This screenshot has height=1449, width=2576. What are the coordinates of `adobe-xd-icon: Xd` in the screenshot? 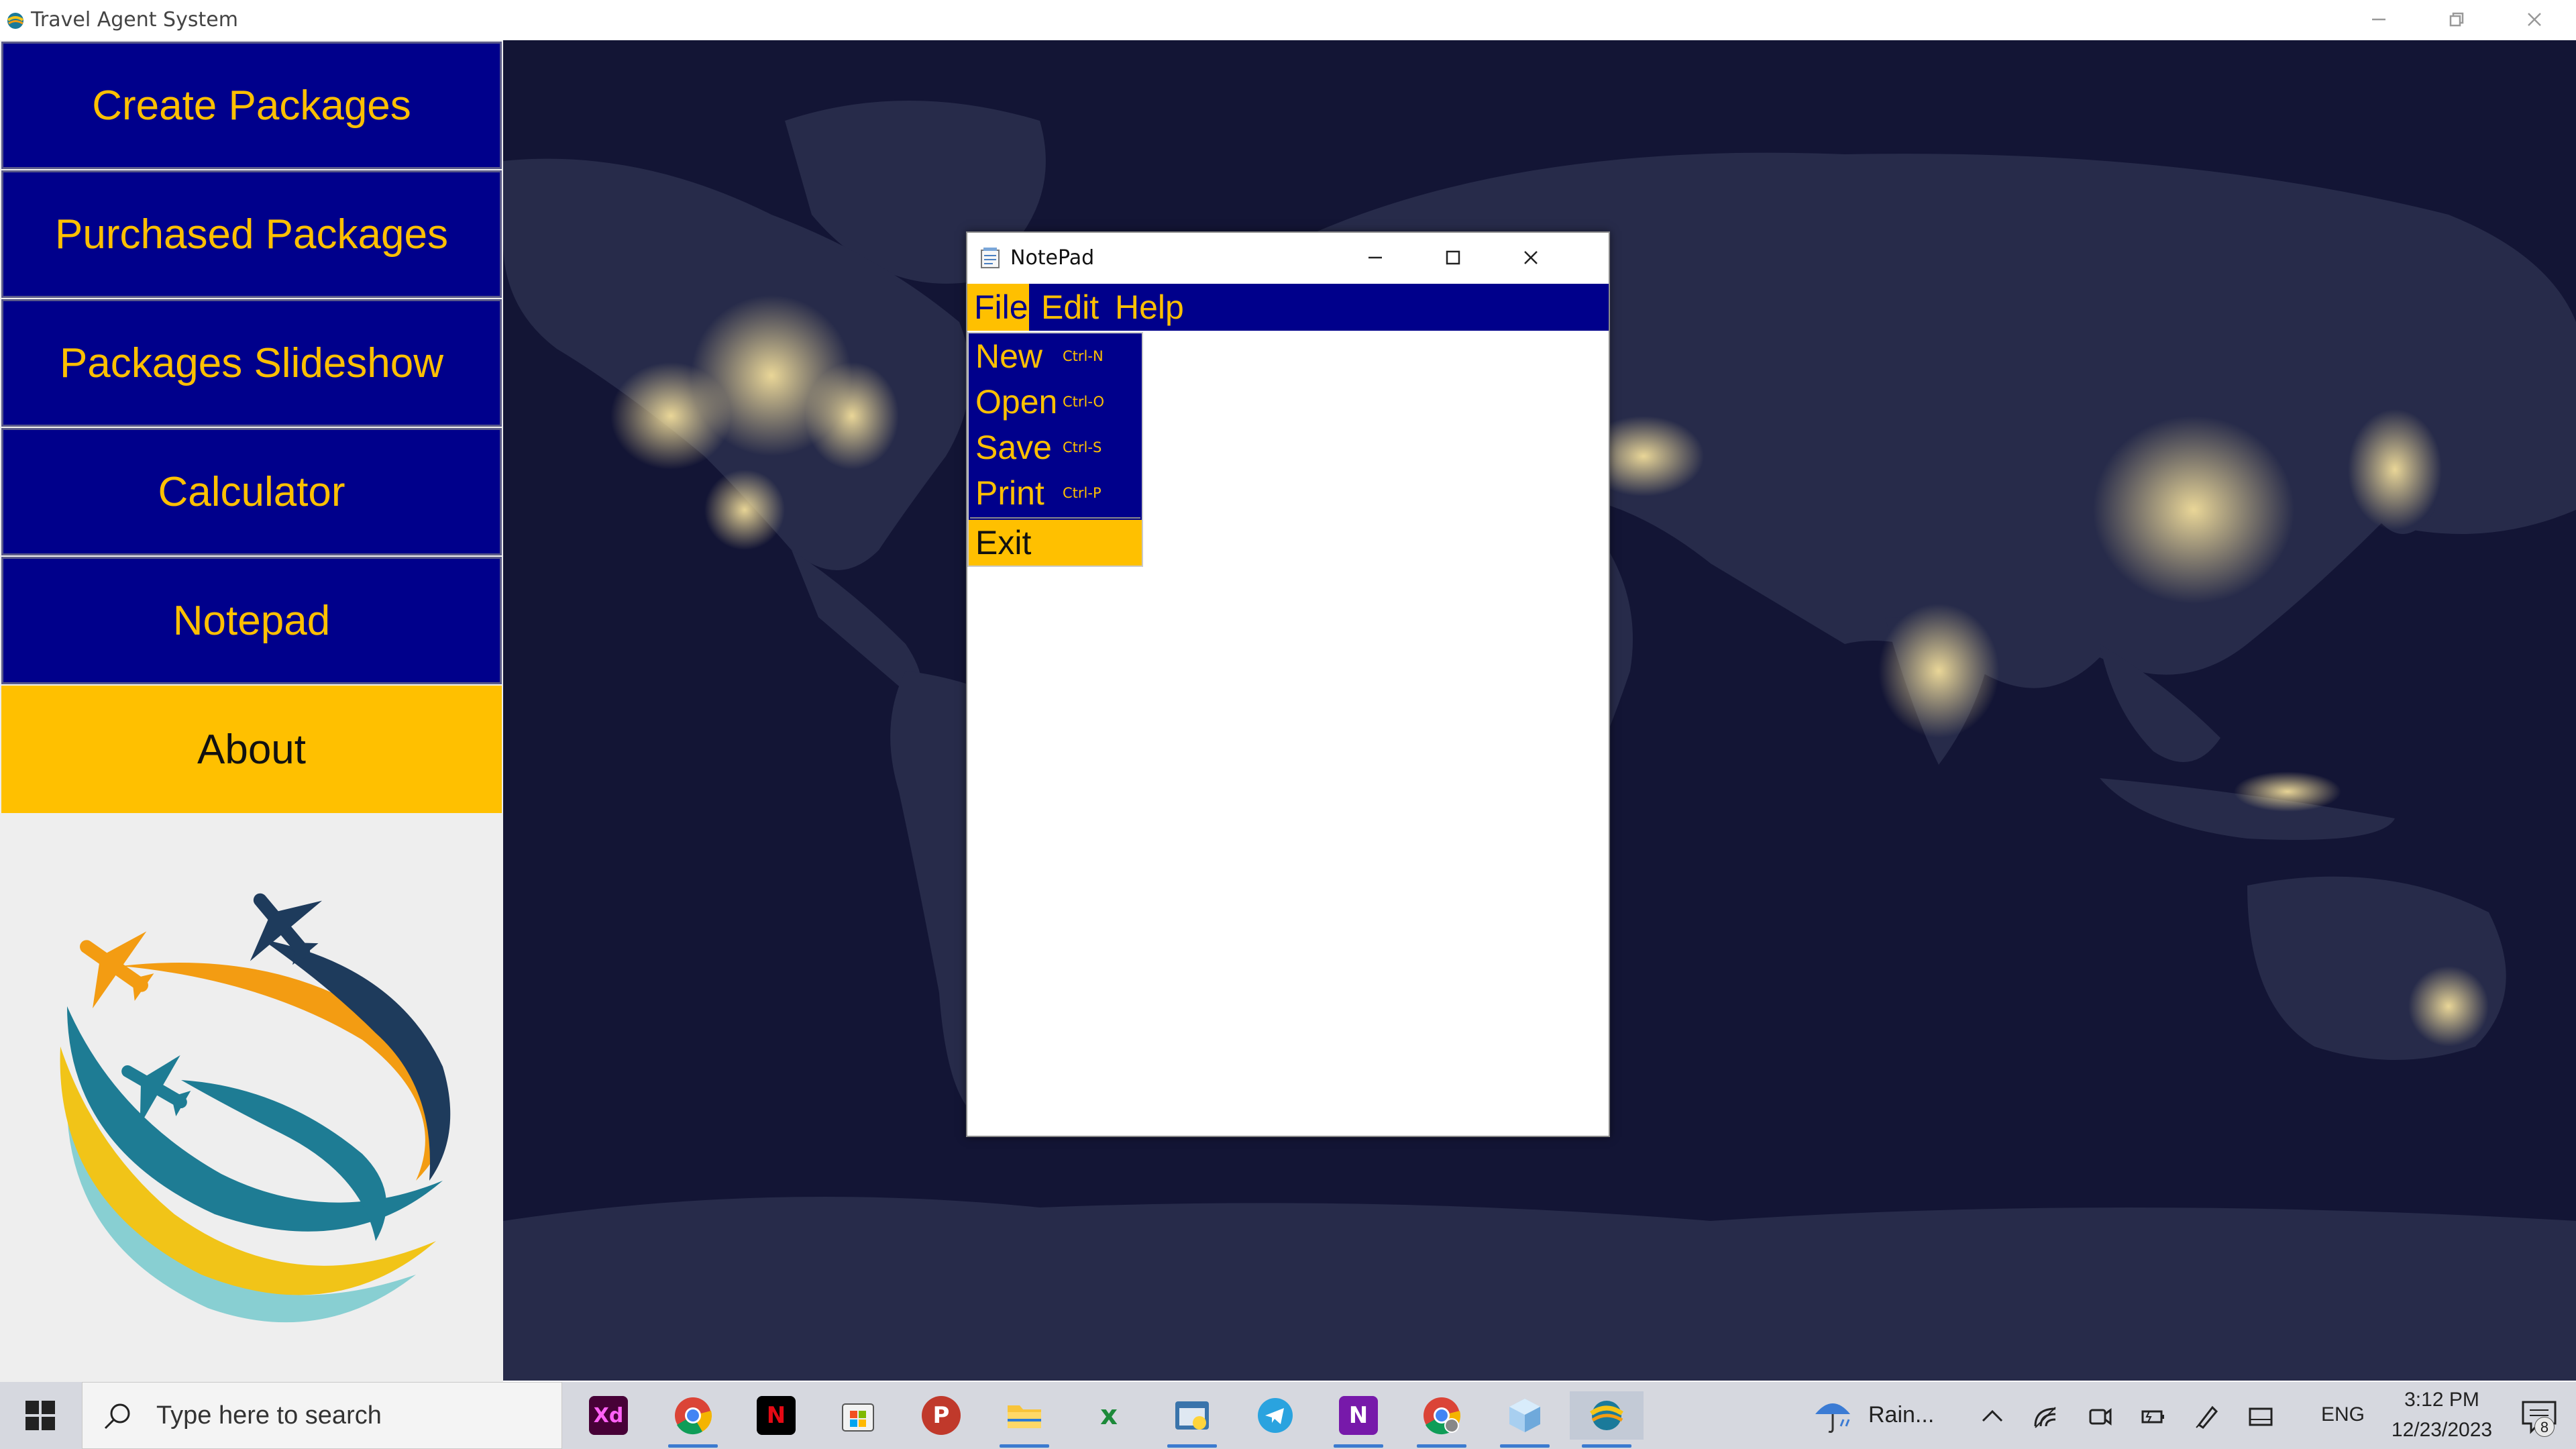 It's located at (608, 1415).